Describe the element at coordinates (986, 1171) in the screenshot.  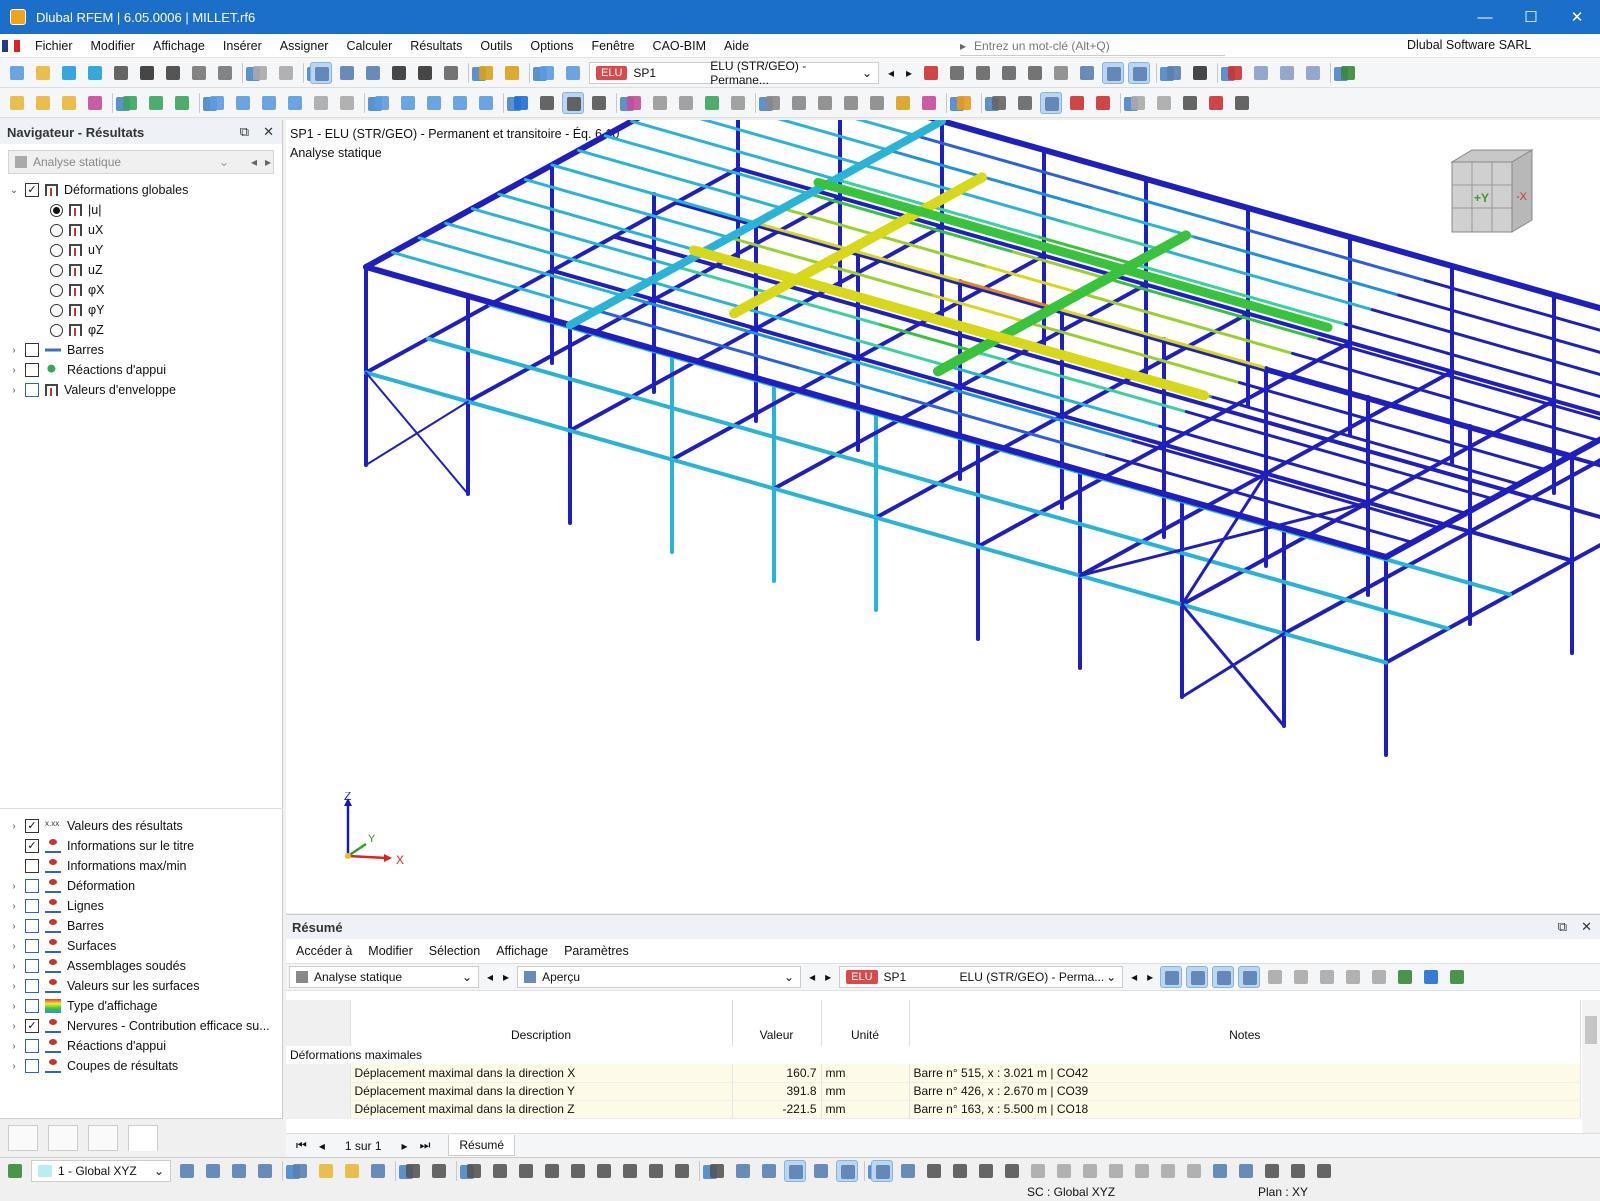
I see `box-x-icon` at that location.